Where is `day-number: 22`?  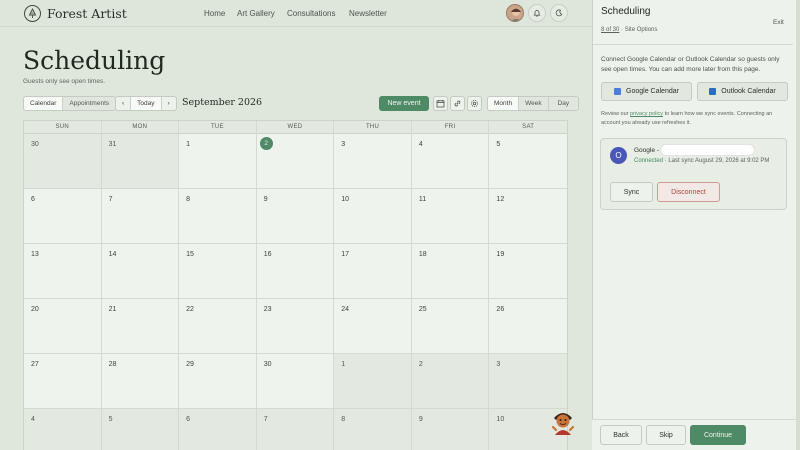
day-number: 22 is located at coordinates (190, 309).